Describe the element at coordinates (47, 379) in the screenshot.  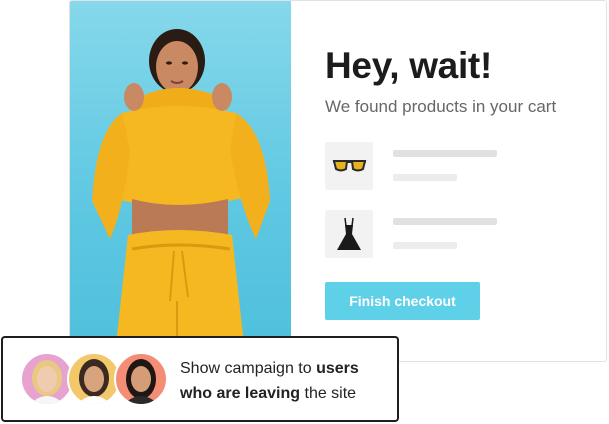
I see `avatar-blonde` at that location.